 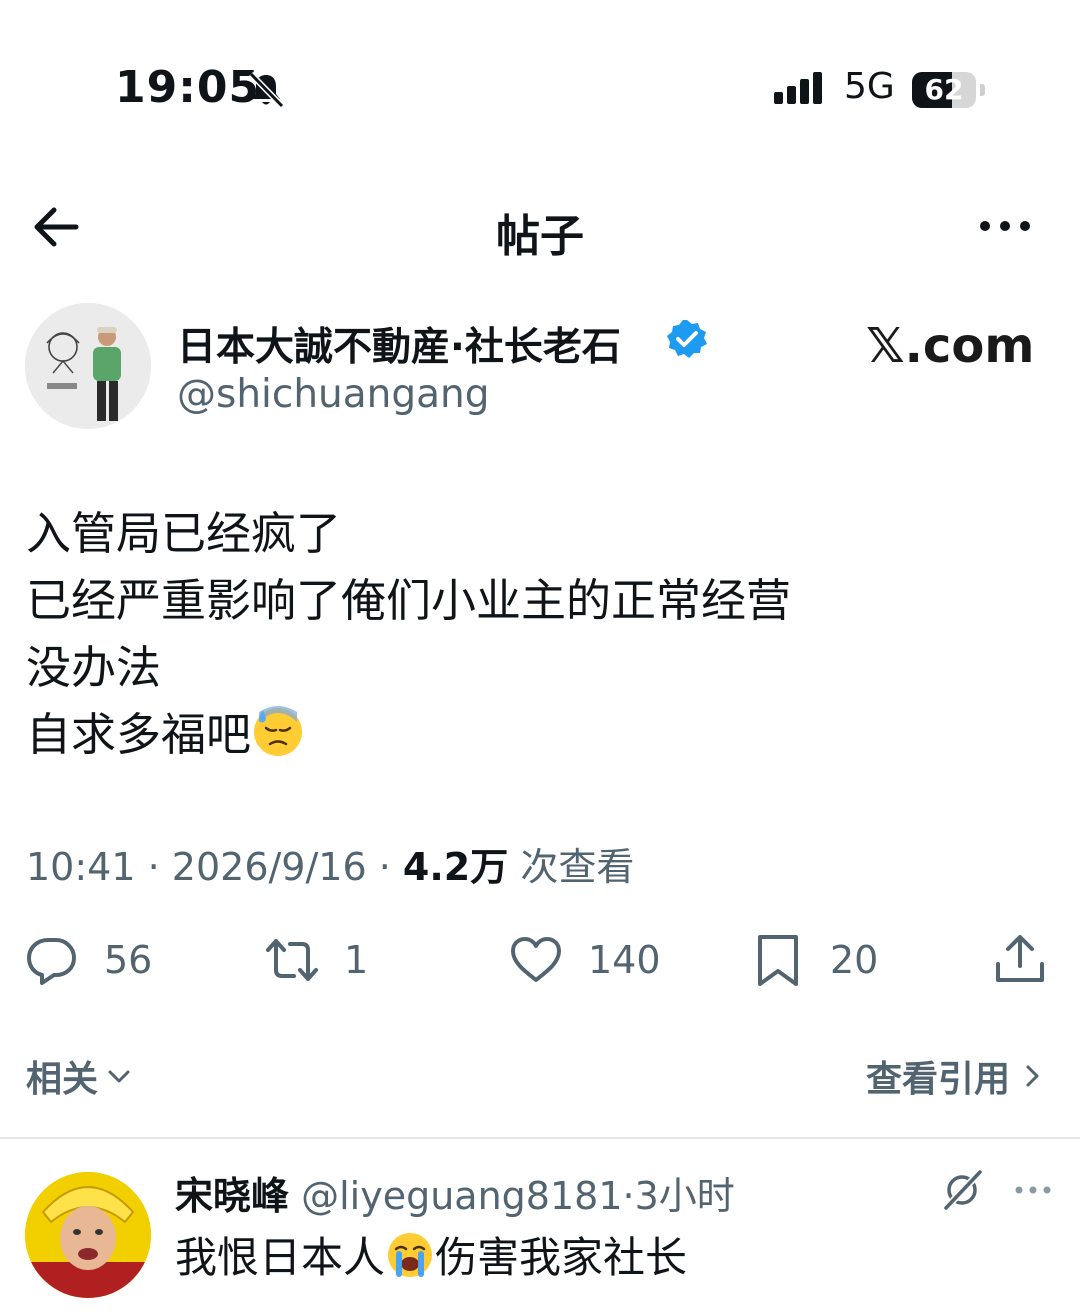 I want to click on bookmark-button: 20, so click(x=814, y=960).